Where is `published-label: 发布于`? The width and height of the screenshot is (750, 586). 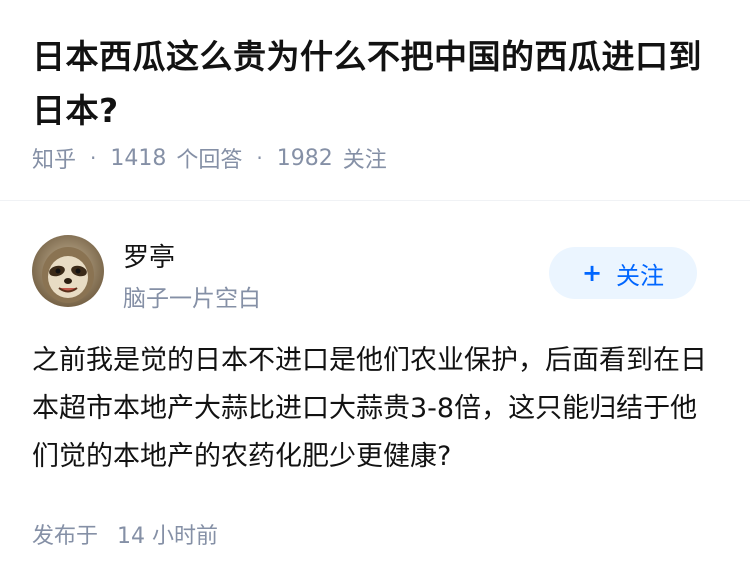 published-label: 发布于 is located at coordinates (65, 536).